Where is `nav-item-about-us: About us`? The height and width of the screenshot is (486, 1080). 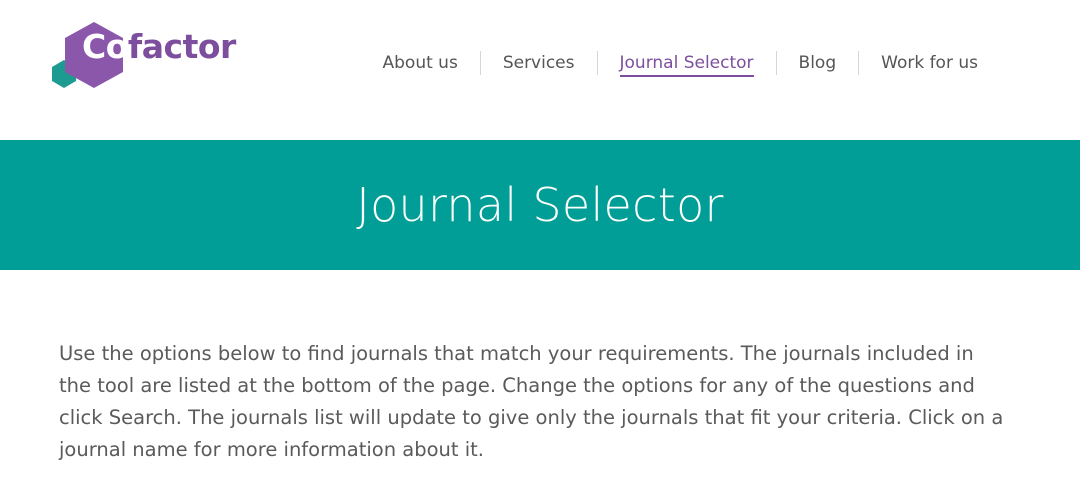
nav-item-about-us: About us is located at coordinates (420, 63).